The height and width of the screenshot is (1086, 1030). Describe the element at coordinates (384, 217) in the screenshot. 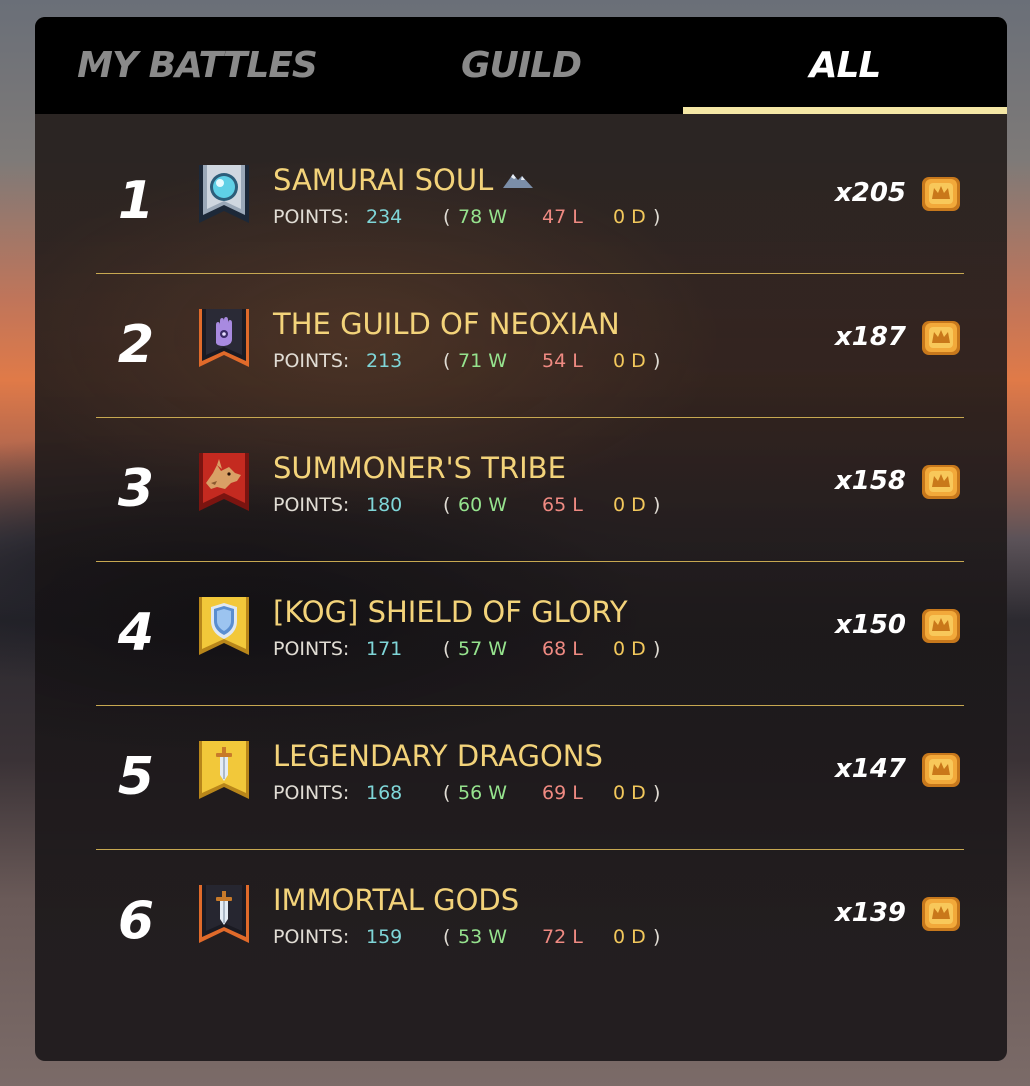

I see `points-value: 234` at that location.